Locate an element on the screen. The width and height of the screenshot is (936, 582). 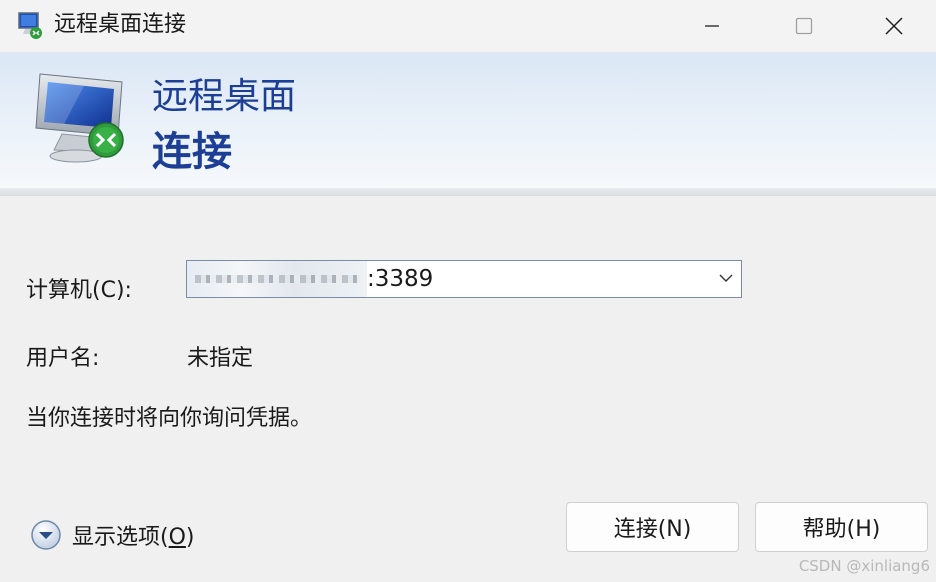
dropdown-chevron-icon is located at coordinates (726, 278).